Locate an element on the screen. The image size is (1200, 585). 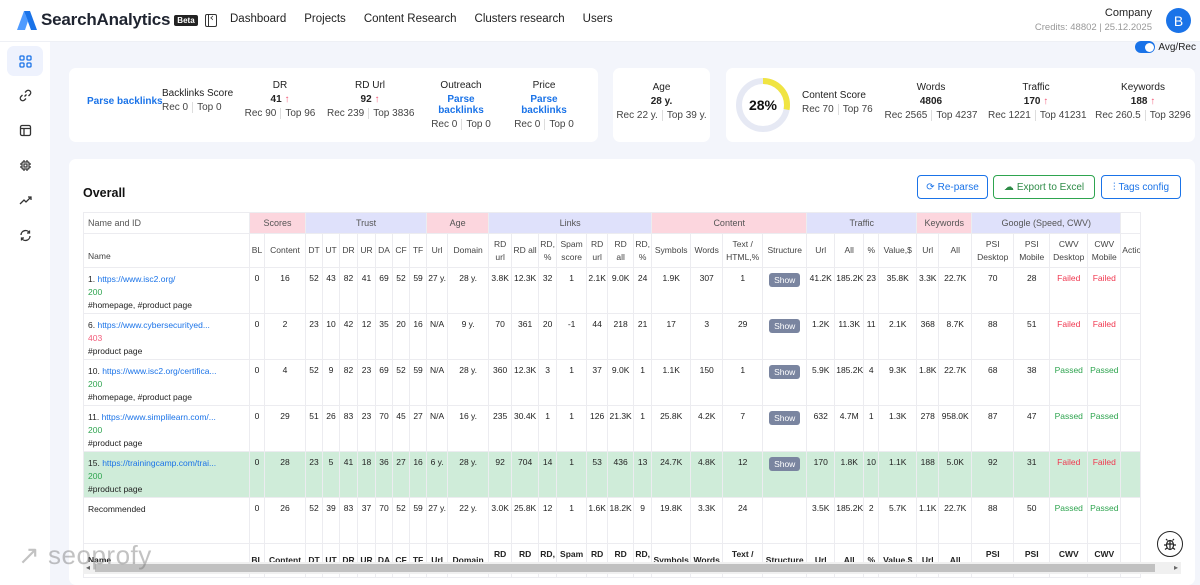
column-header: Spam score is located at coordinates (572, 250).